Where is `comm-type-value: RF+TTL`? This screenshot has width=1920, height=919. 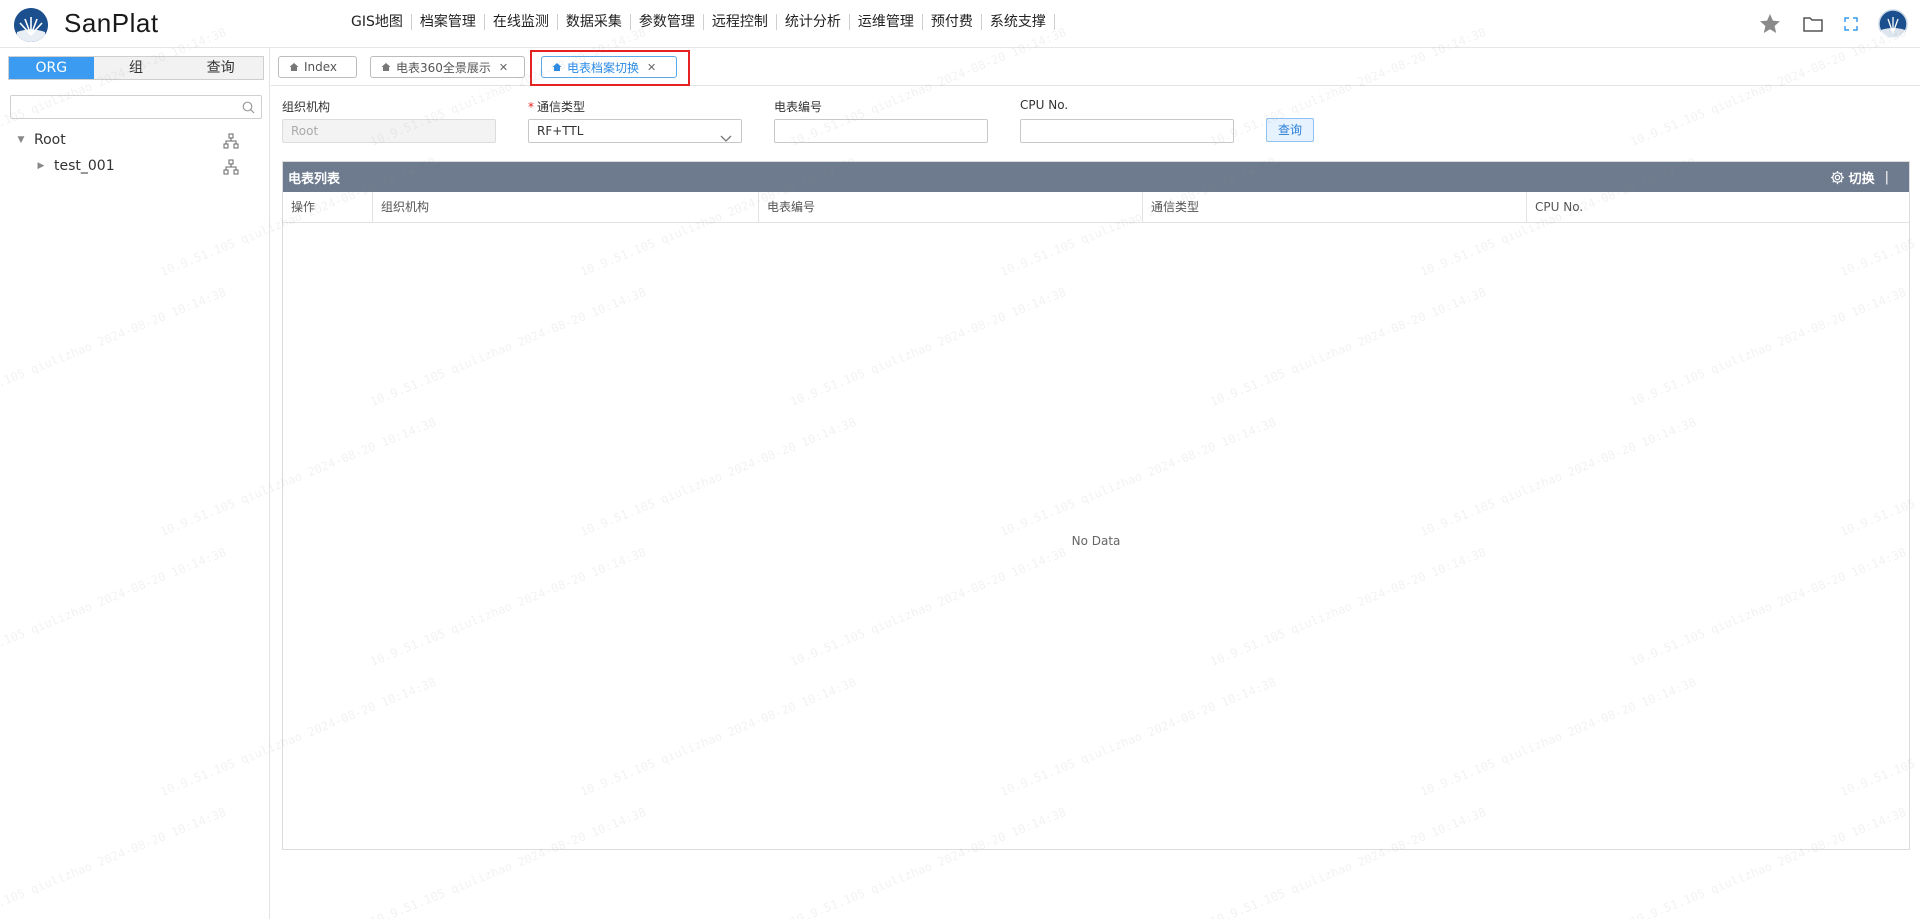 comm-type-value: RF+TTL is located at coordinates (560, 131).